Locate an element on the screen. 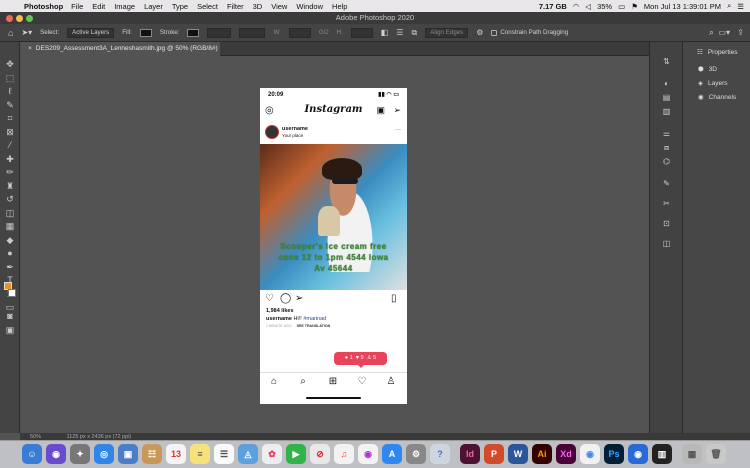 This screenshot has height=468, width=750. comment-icon: ◯ is located at coordinates (285, 299).